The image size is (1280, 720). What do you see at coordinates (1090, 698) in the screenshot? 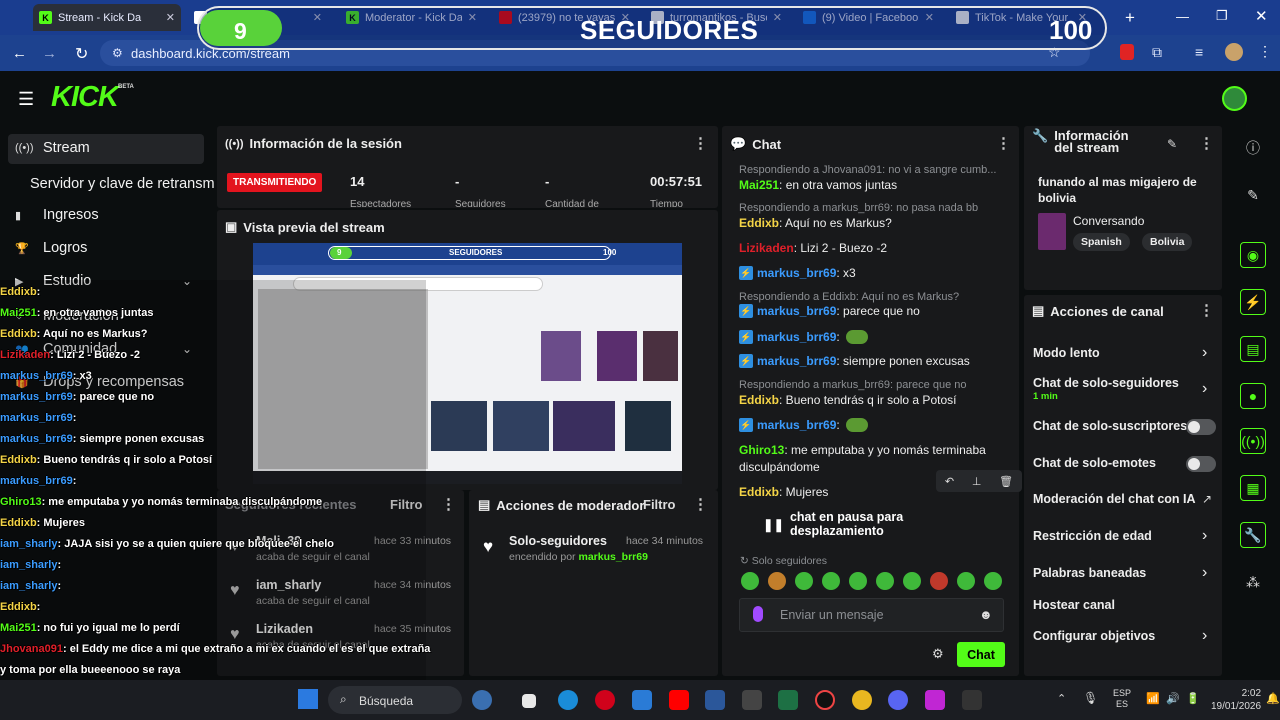
I see `microphone-tray-icon: 🎙` at bounding box center [1090, 698].